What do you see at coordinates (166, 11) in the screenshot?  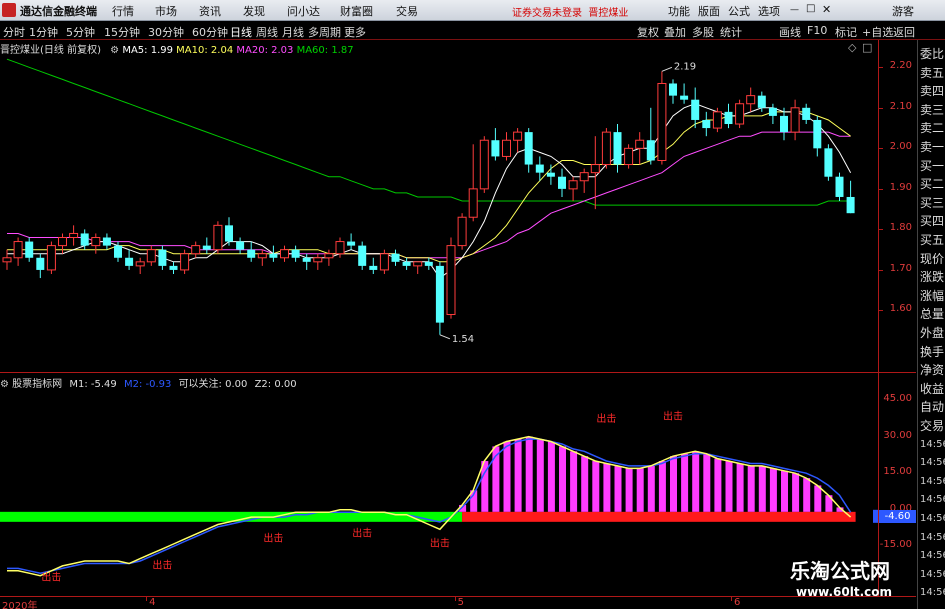 I see `menu-shichang: 市场` at bounding box center [166, 11].